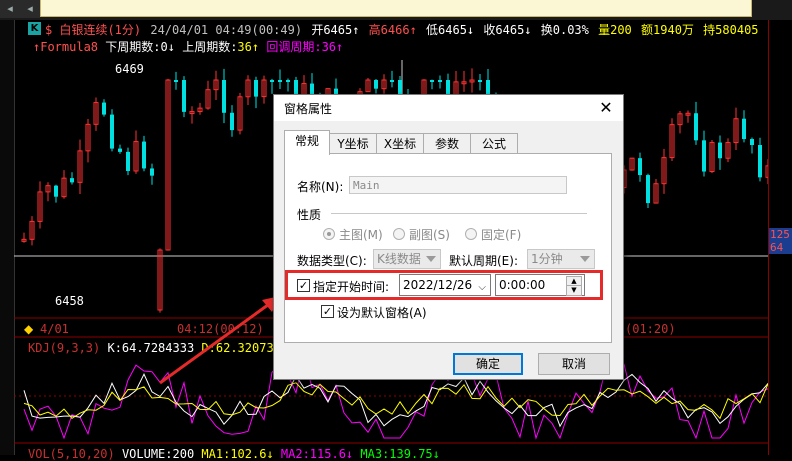 This screenshot has width=792, height=461. What do you see at coordinates (447, 143) in the screenshot?
I see `tab-params: 参数` at bounding box center [447, 143].